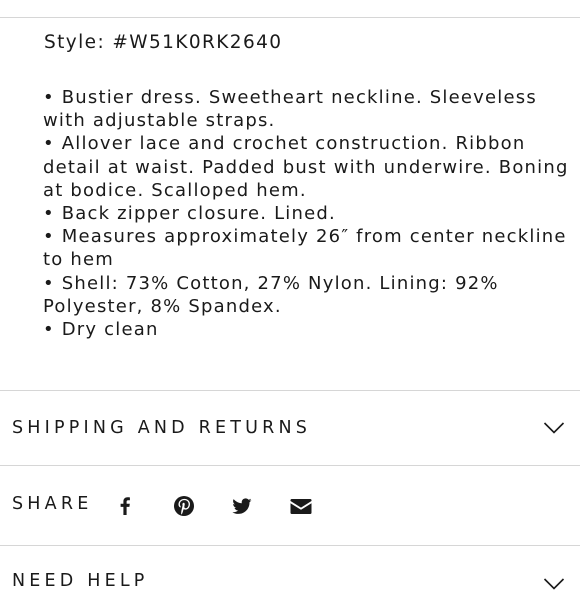  I want to click on pinterest-icon, so click(184, 506).